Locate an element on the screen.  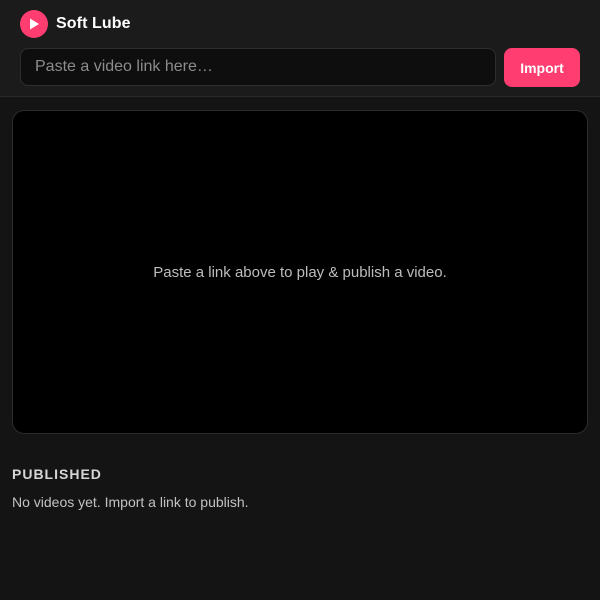
play-glyph-icon is located at coordinates (34, 24).